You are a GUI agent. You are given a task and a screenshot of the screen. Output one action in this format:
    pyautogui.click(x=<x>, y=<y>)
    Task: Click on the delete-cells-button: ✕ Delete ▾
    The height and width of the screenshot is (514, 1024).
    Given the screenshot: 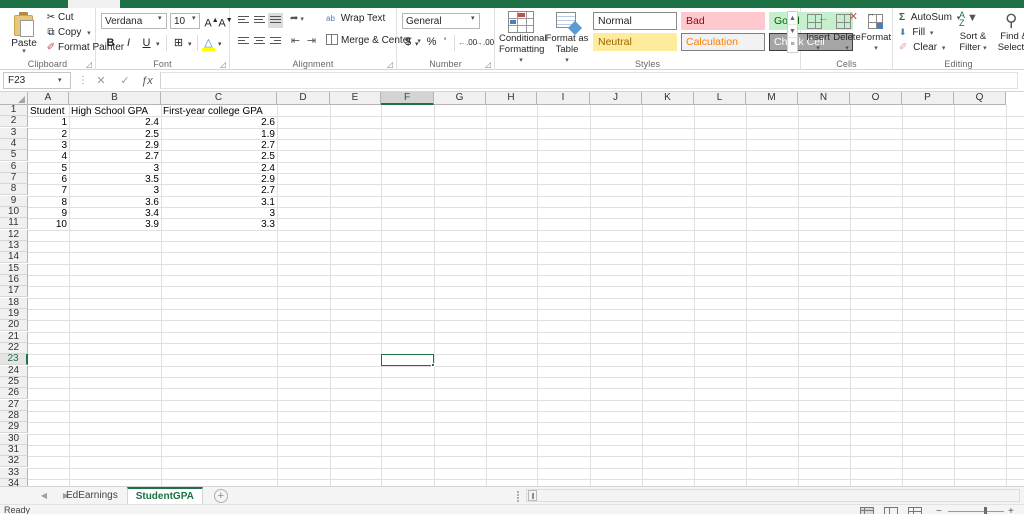 What is the action you would take?
    pyautogui.click(x=847, y=32)
    